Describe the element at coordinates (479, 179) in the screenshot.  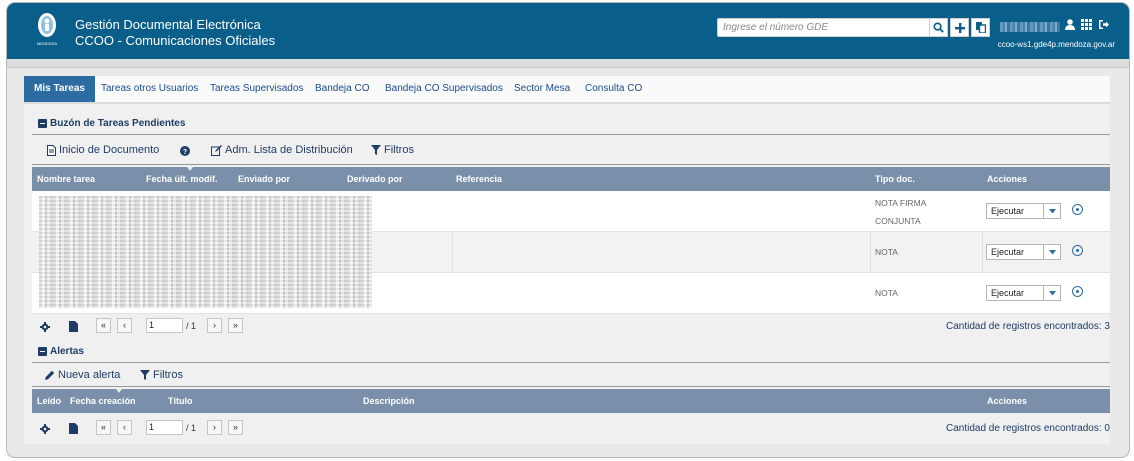
I see `col-referencia: Referencia` at that location.